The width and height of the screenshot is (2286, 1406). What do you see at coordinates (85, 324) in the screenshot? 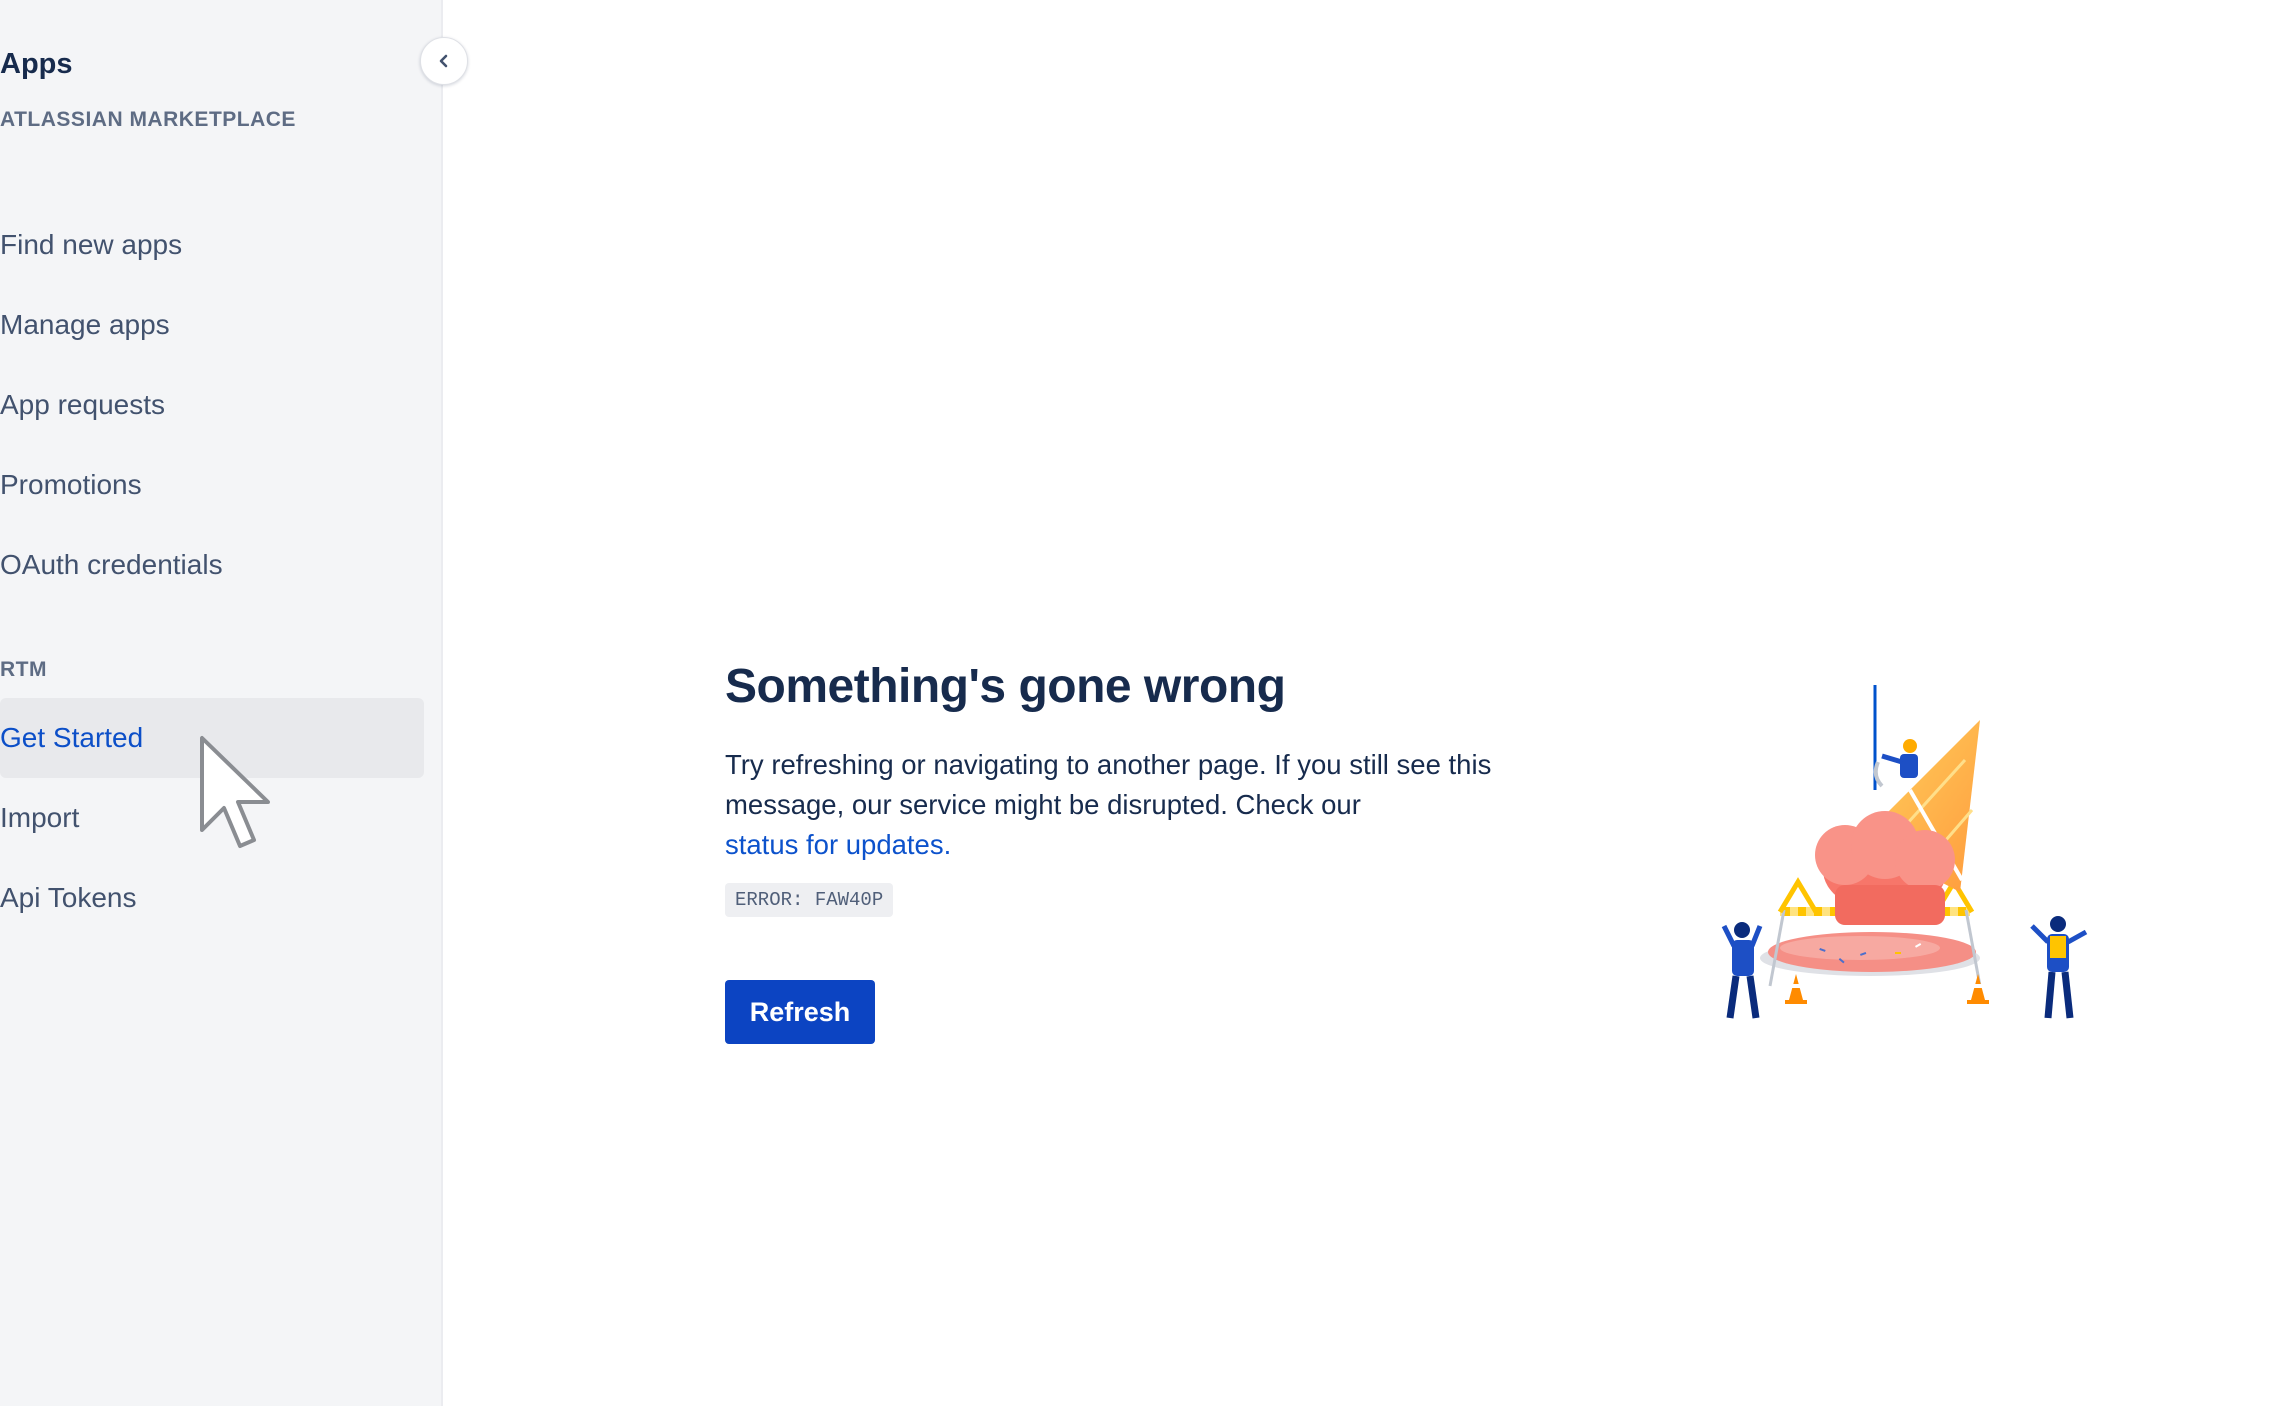
I see `sidebar-item-label: Manage apps` at bounding box center [85, 324].